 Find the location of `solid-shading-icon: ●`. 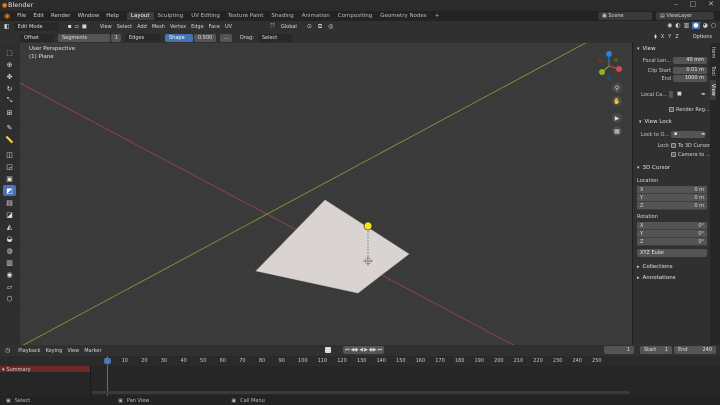

solid-shading-icon: ● is located at coordinates (696, 25).